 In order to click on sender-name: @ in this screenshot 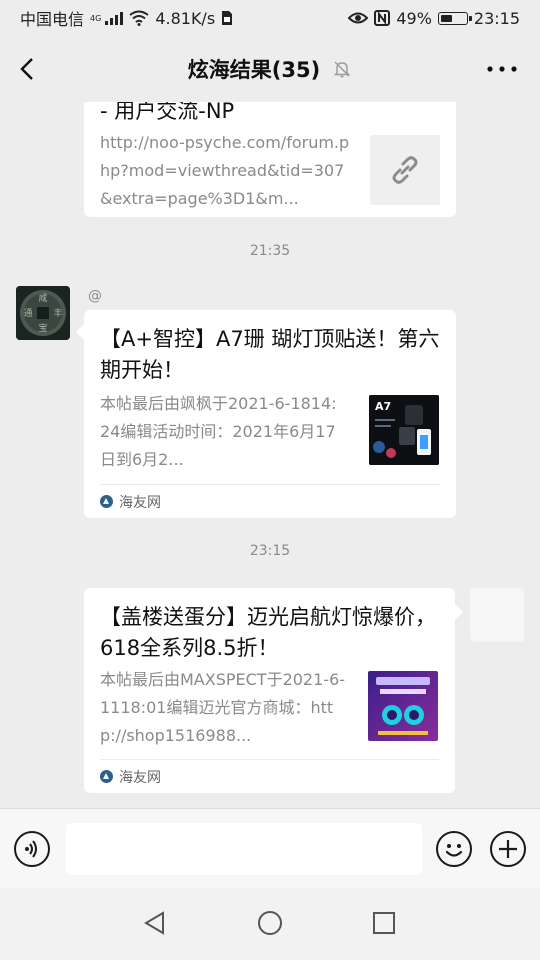, I will do `click(95, 296)`.